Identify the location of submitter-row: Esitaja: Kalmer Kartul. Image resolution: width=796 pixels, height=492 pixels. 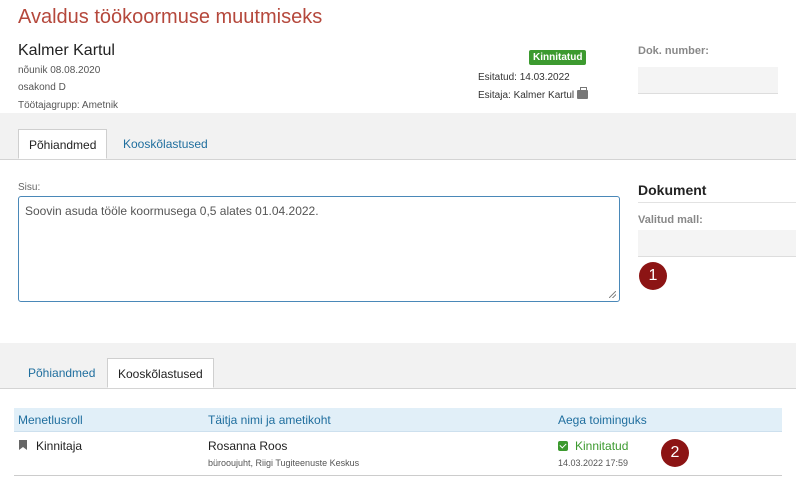
(533, 94).